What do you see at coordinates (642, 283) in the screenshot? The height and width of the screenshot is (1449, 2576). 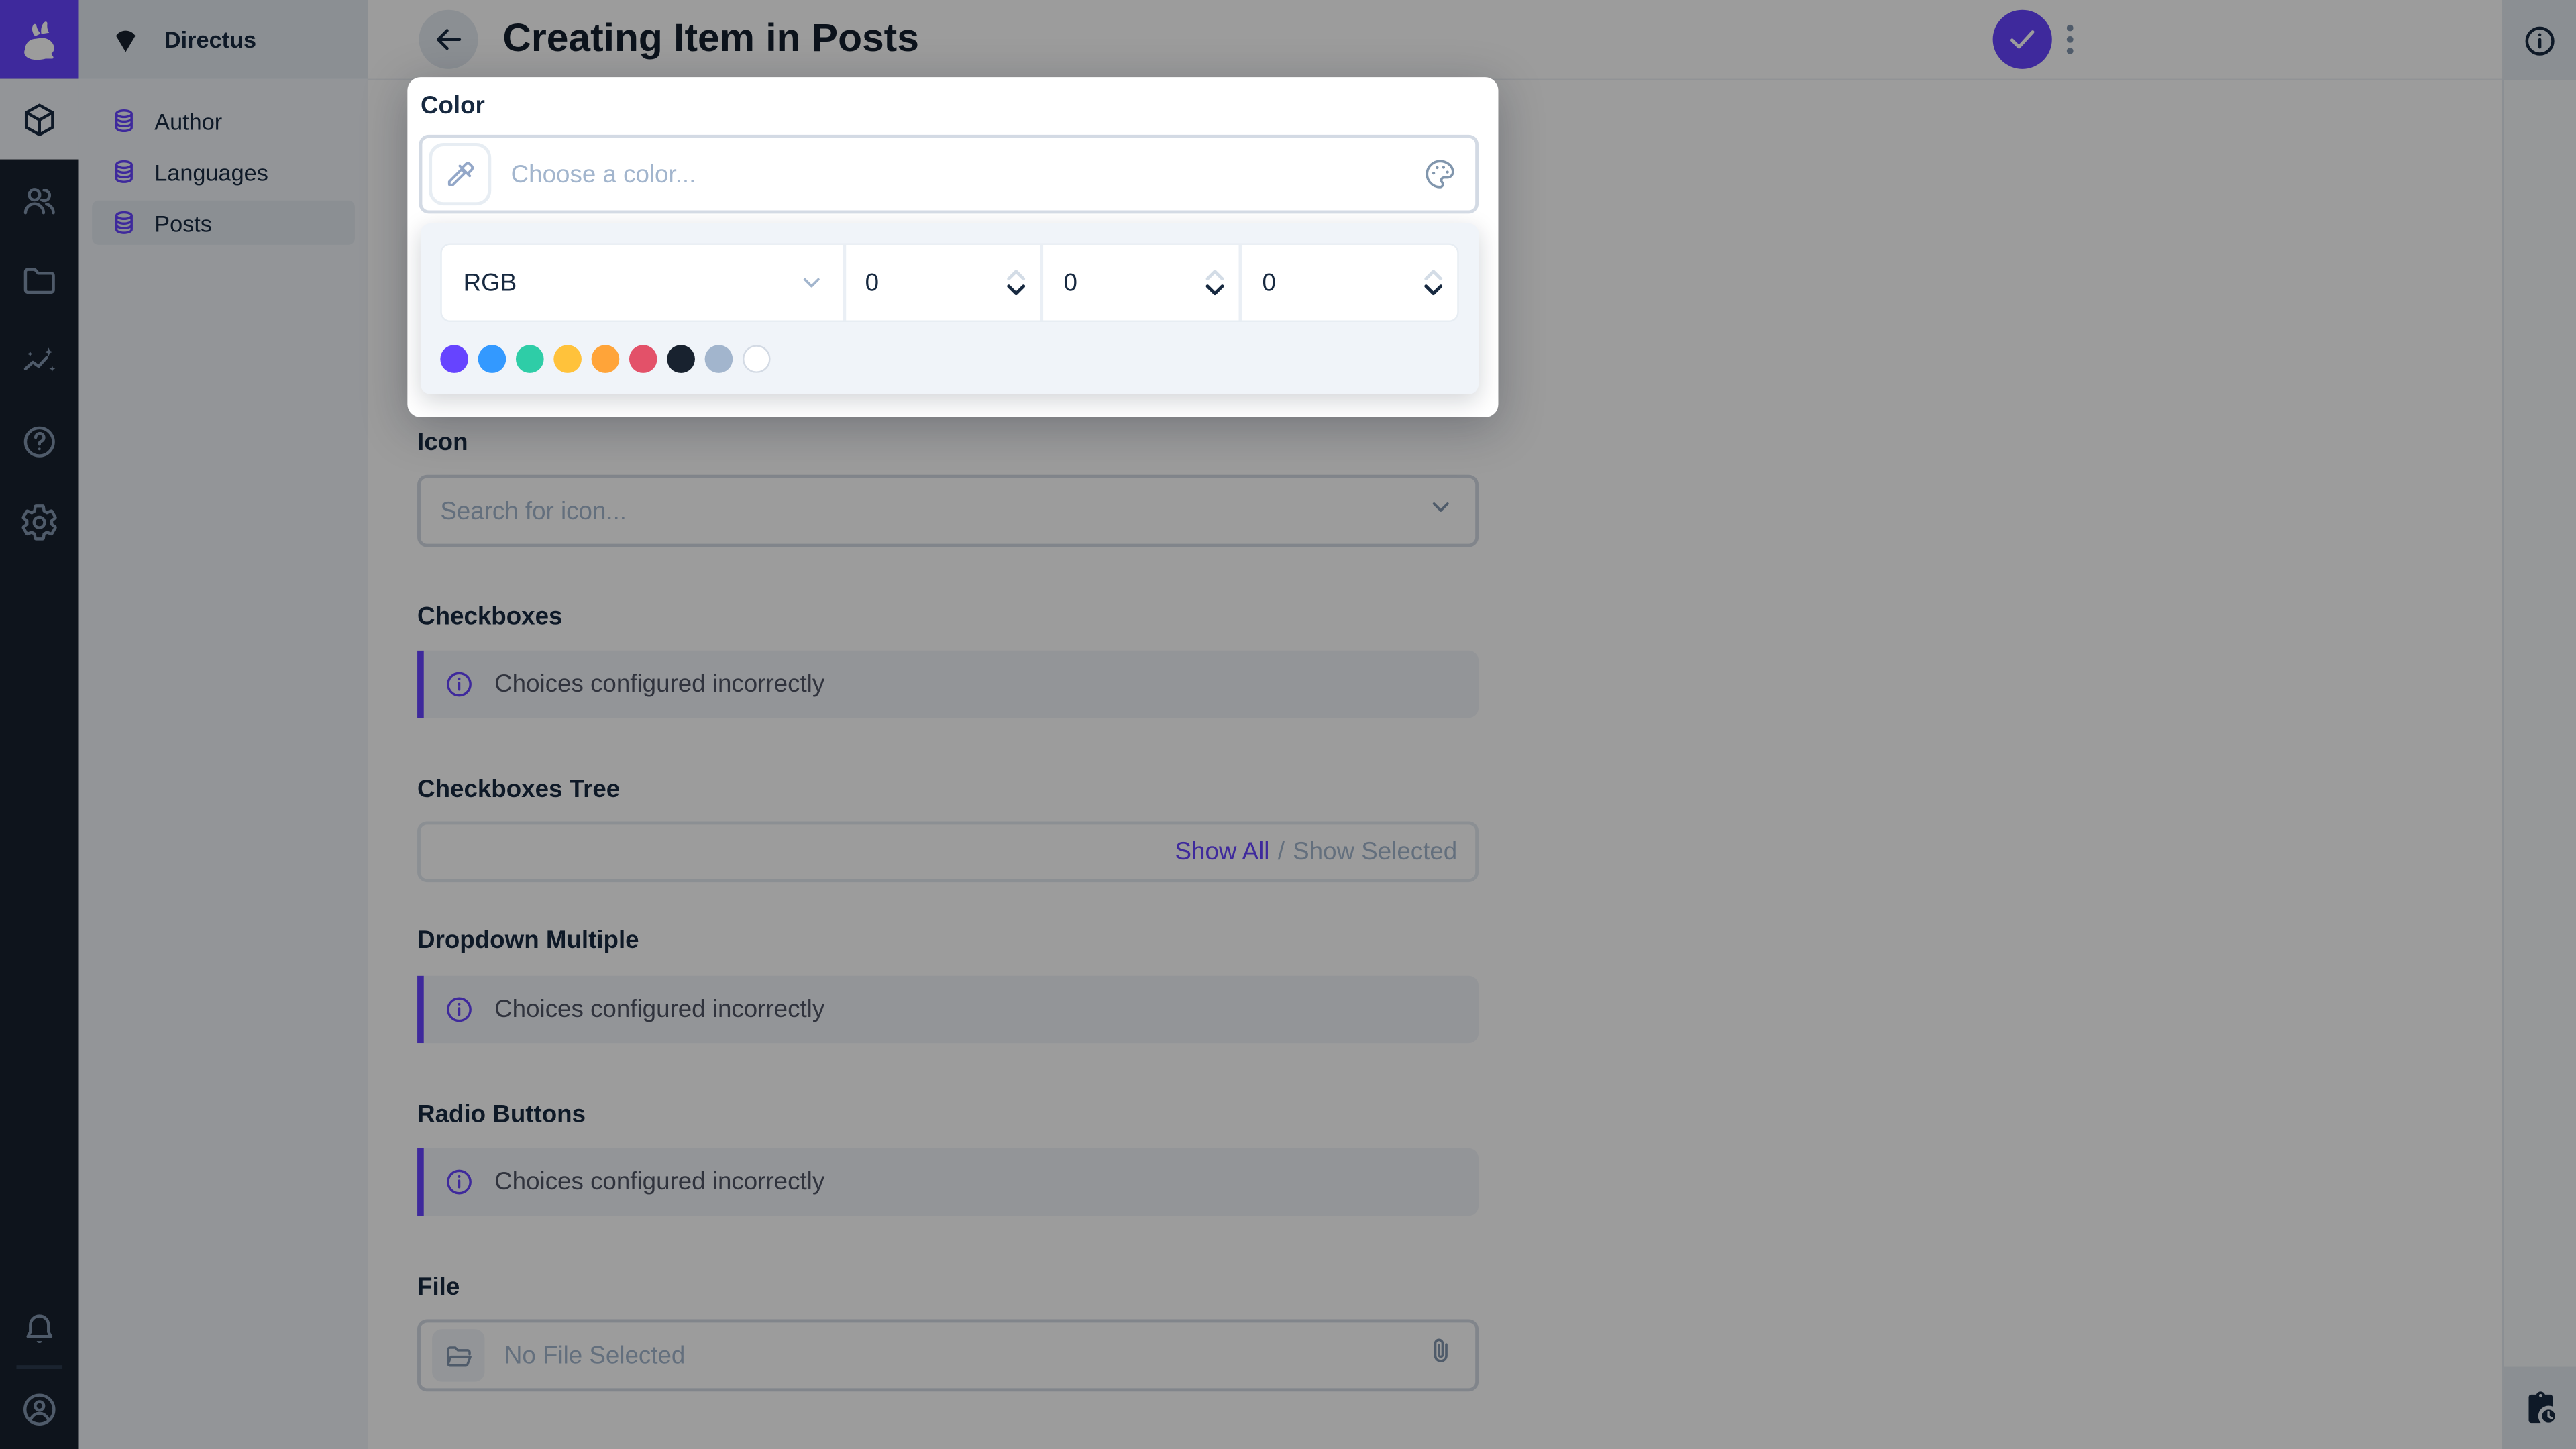 I see `color-mode-select: RGB` at bounding box center [642, 283].